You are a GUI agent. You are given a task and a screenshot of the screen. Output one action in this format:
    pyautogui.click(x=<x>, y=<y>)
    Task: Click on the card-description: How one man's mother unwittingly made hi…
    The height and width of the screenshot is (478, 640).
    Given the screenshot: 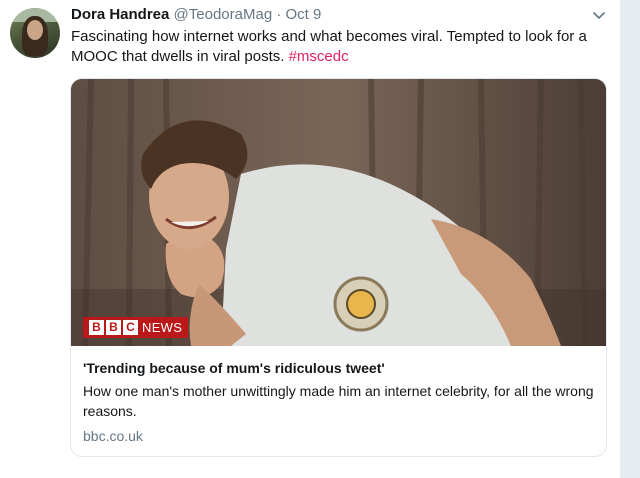 What is the action you would take?
    pyautogui.click(x=338, y=401)
    